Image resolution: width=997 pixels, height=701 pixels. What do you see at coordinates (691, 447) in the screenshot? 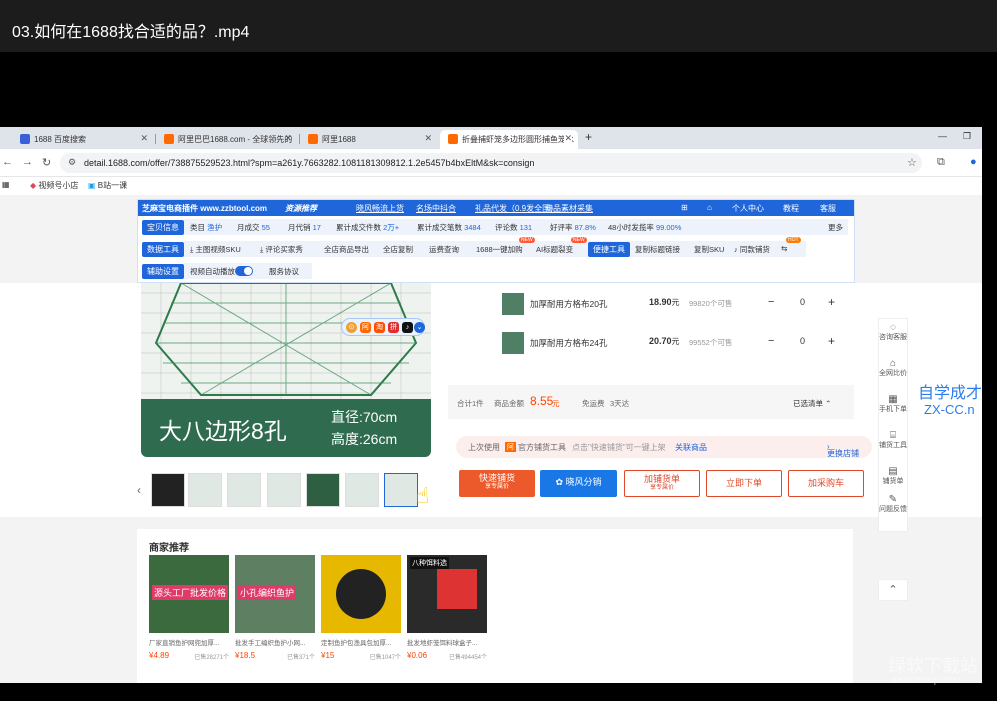
I see `related-products-link: 关联商品` at bounding box center [691, 447].